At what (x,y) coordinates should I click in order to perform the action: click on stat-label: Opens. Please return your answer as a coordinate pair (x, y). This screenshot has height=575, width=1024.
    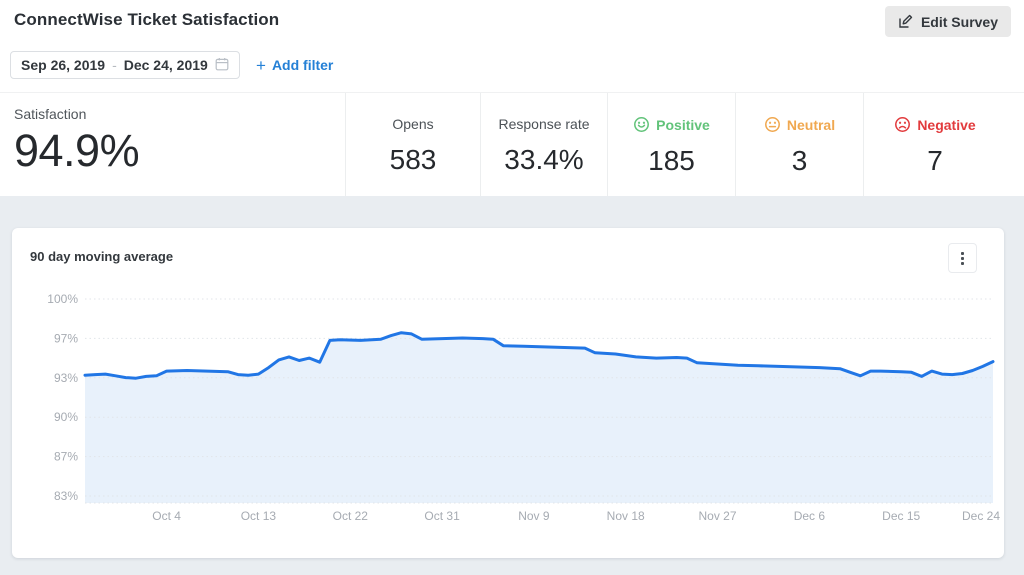
    Looking at the image, I should click on (413, 124).